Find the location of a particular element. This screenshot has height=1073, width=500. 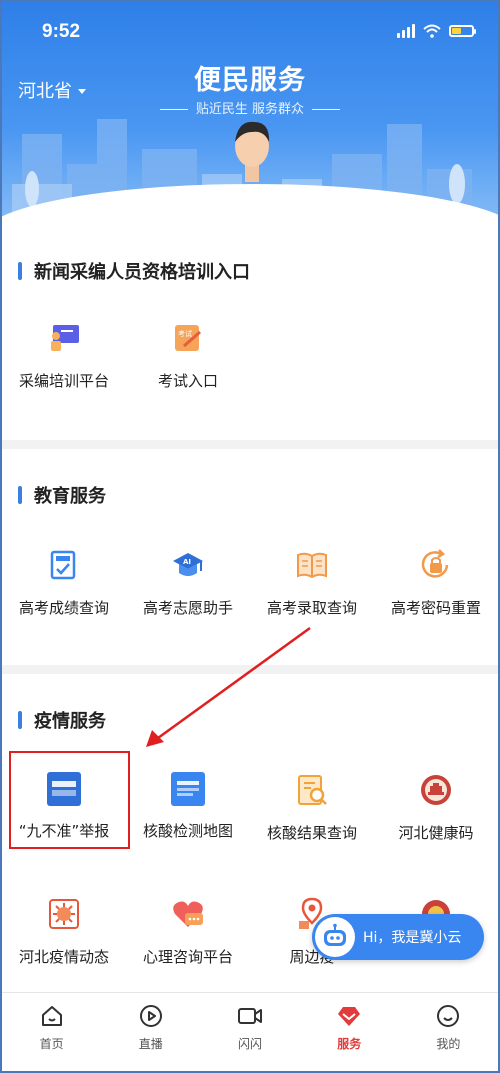

status-time: 9:52 is located at coordinates (61, 31).